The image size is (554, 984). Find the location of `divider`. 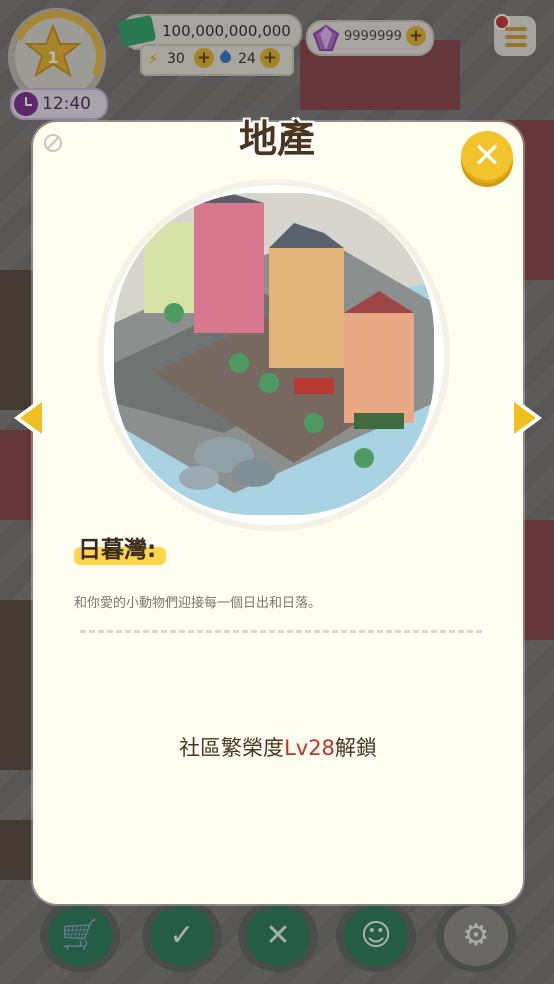

divider is located at coordinates (281, 631).